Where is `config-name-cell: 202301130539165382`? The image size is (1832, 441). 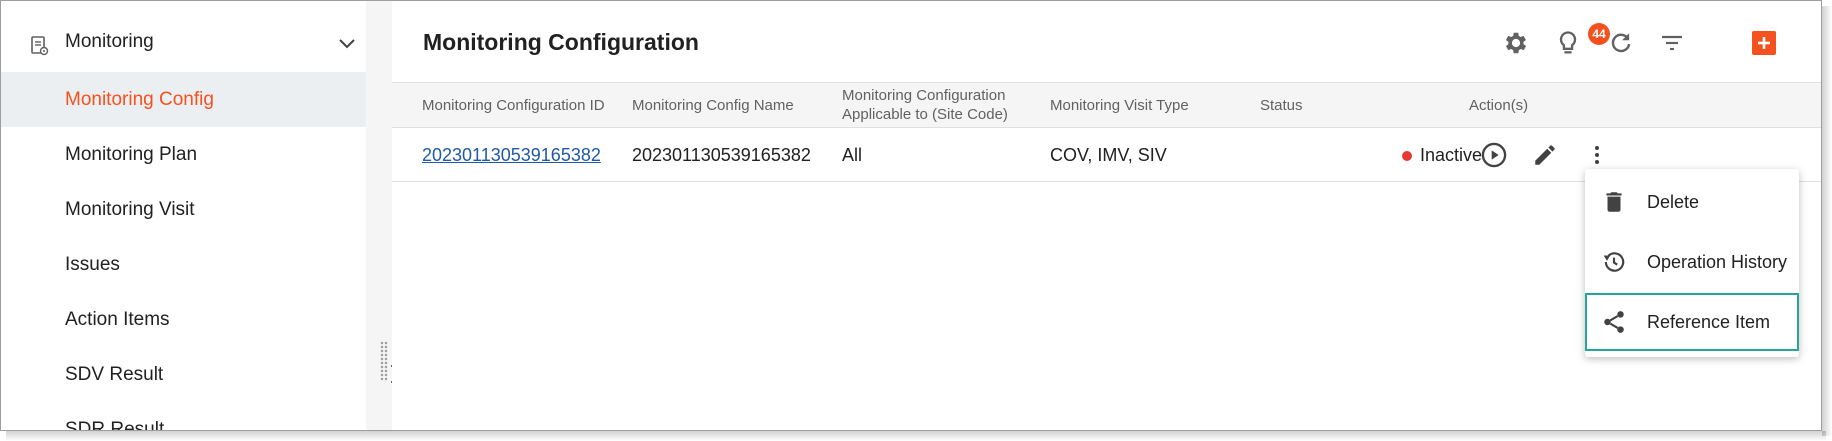 config-name-cell: 202301130539165382 is located at coordinates (721, 155).